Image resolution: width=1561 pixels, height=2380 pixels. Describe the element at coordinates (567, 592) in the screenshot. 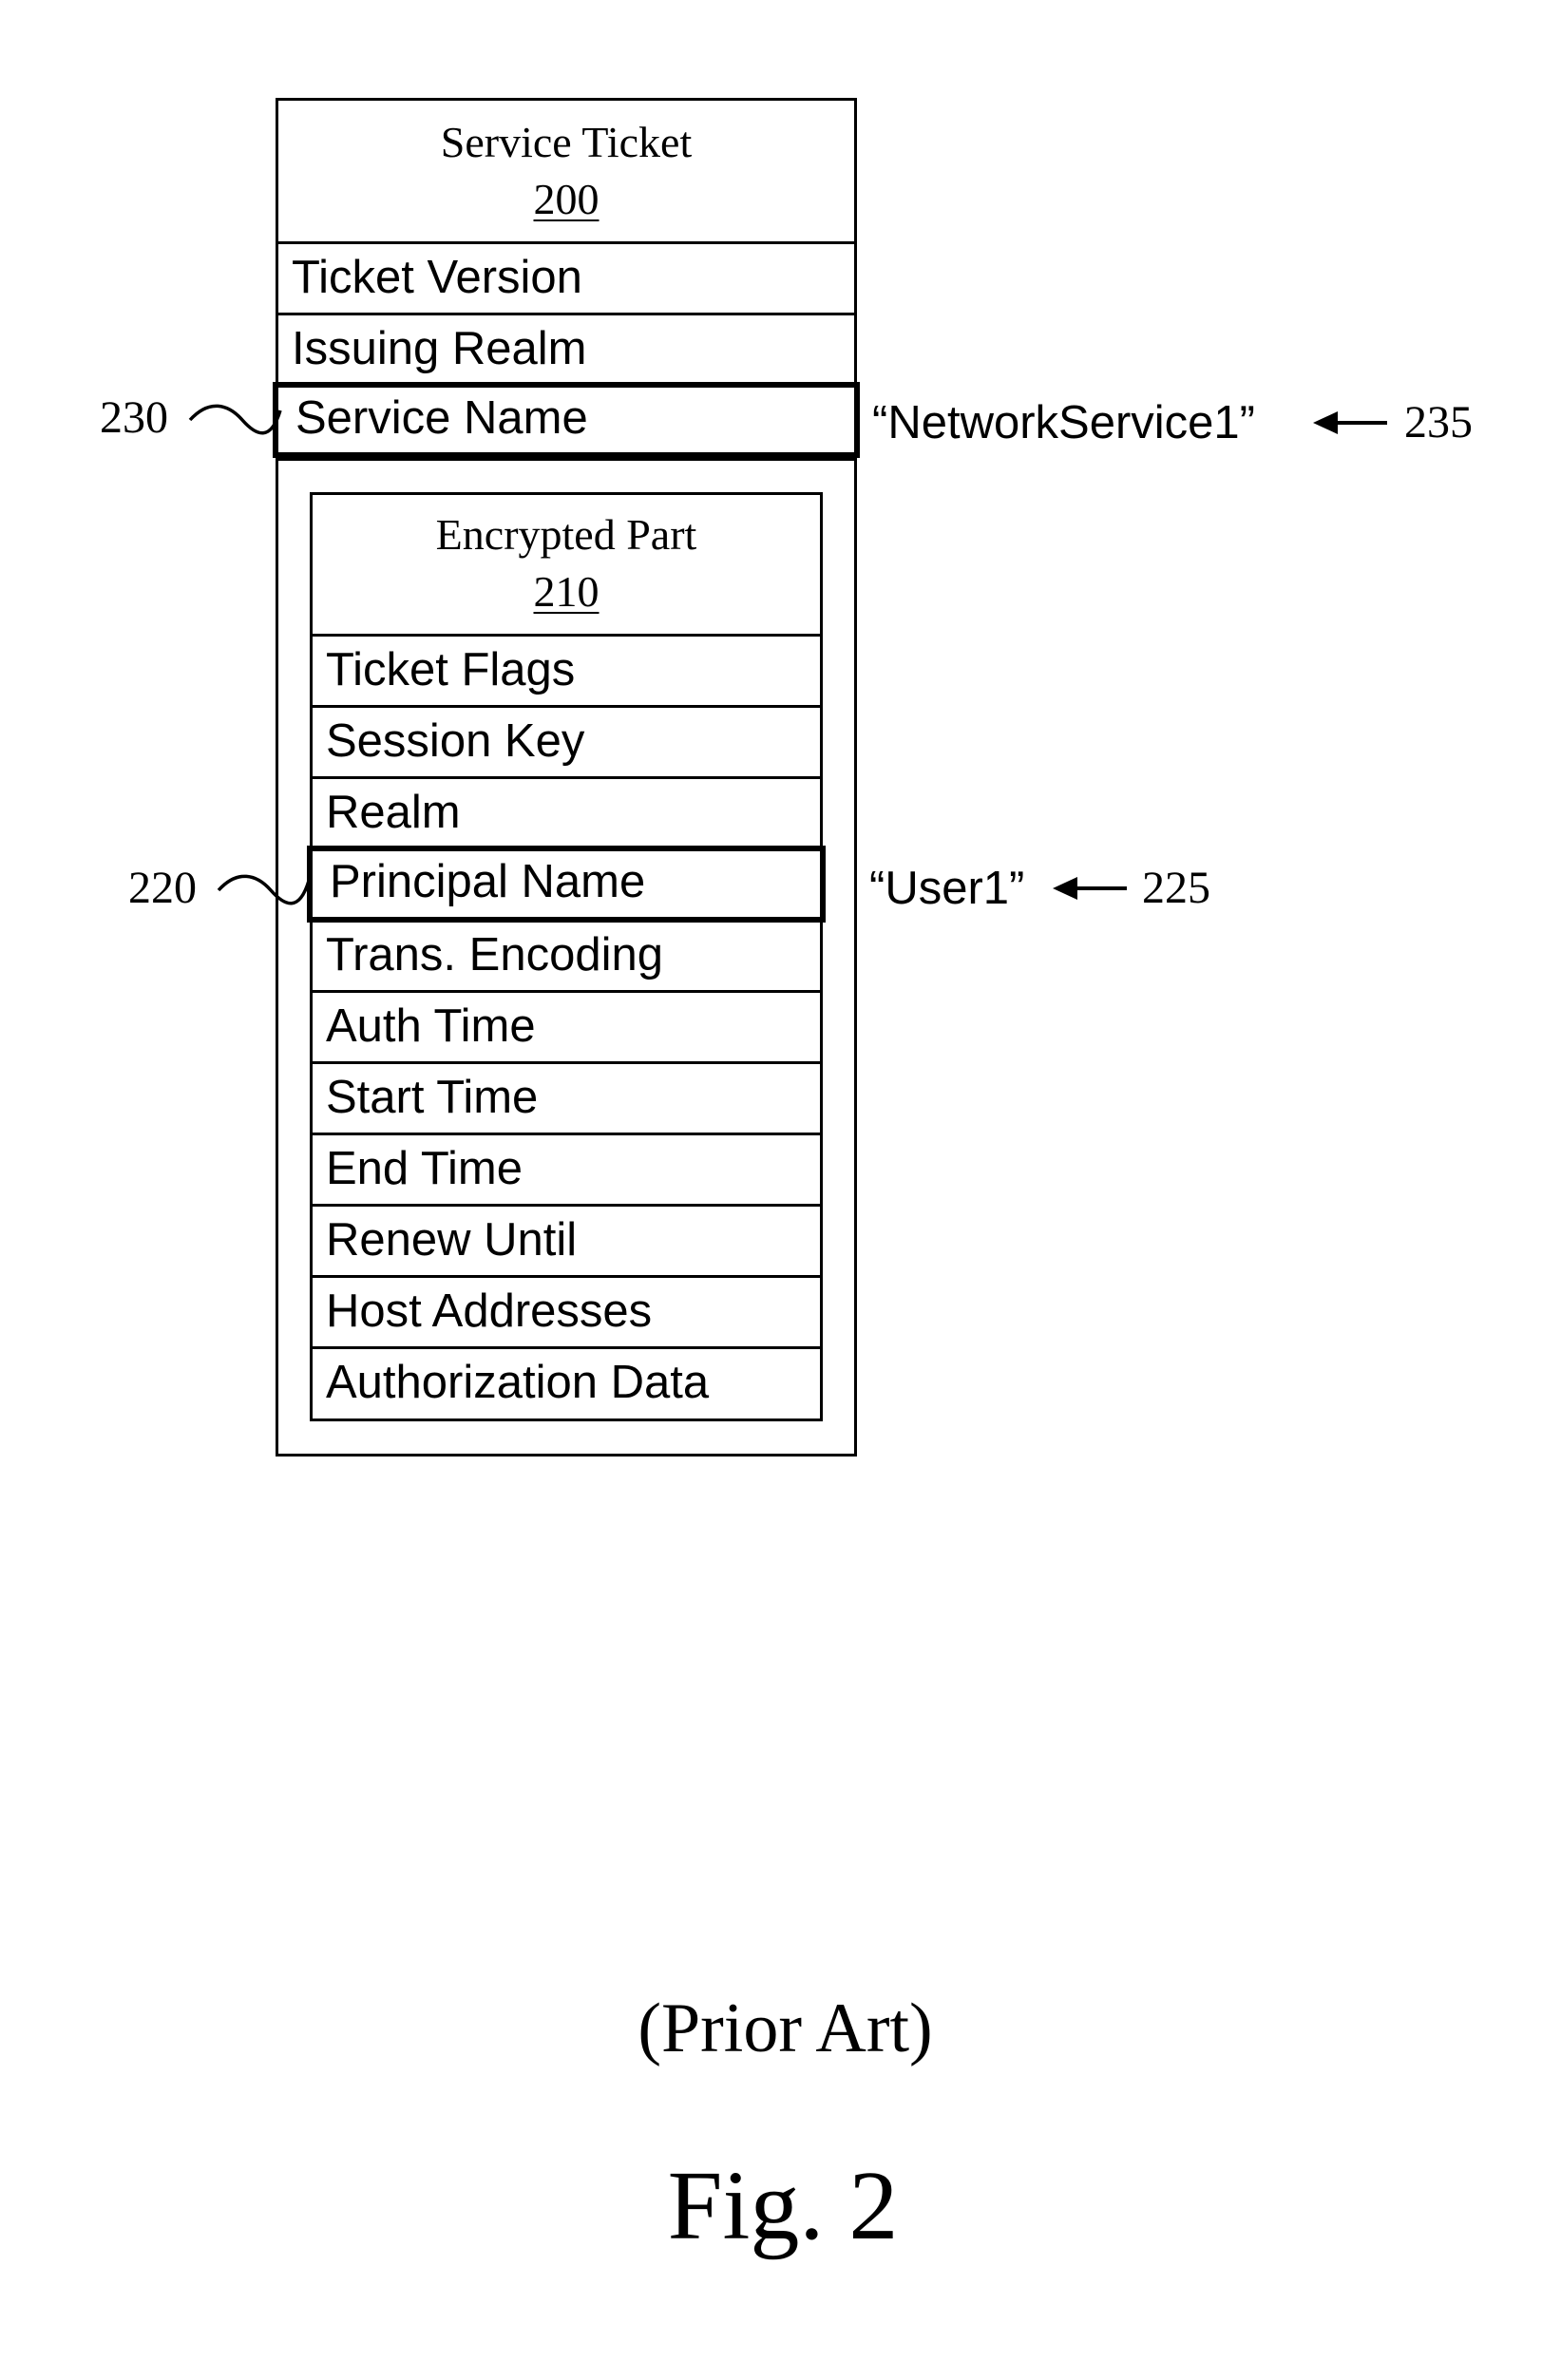

I see `encrypted-part-ref: 210` at that location.